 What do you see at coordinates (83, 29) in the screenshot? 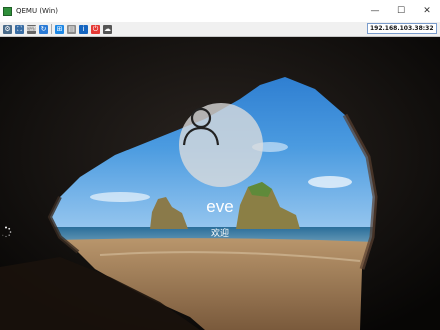
I see `info-icon: i` at bounding box center [83, 29].